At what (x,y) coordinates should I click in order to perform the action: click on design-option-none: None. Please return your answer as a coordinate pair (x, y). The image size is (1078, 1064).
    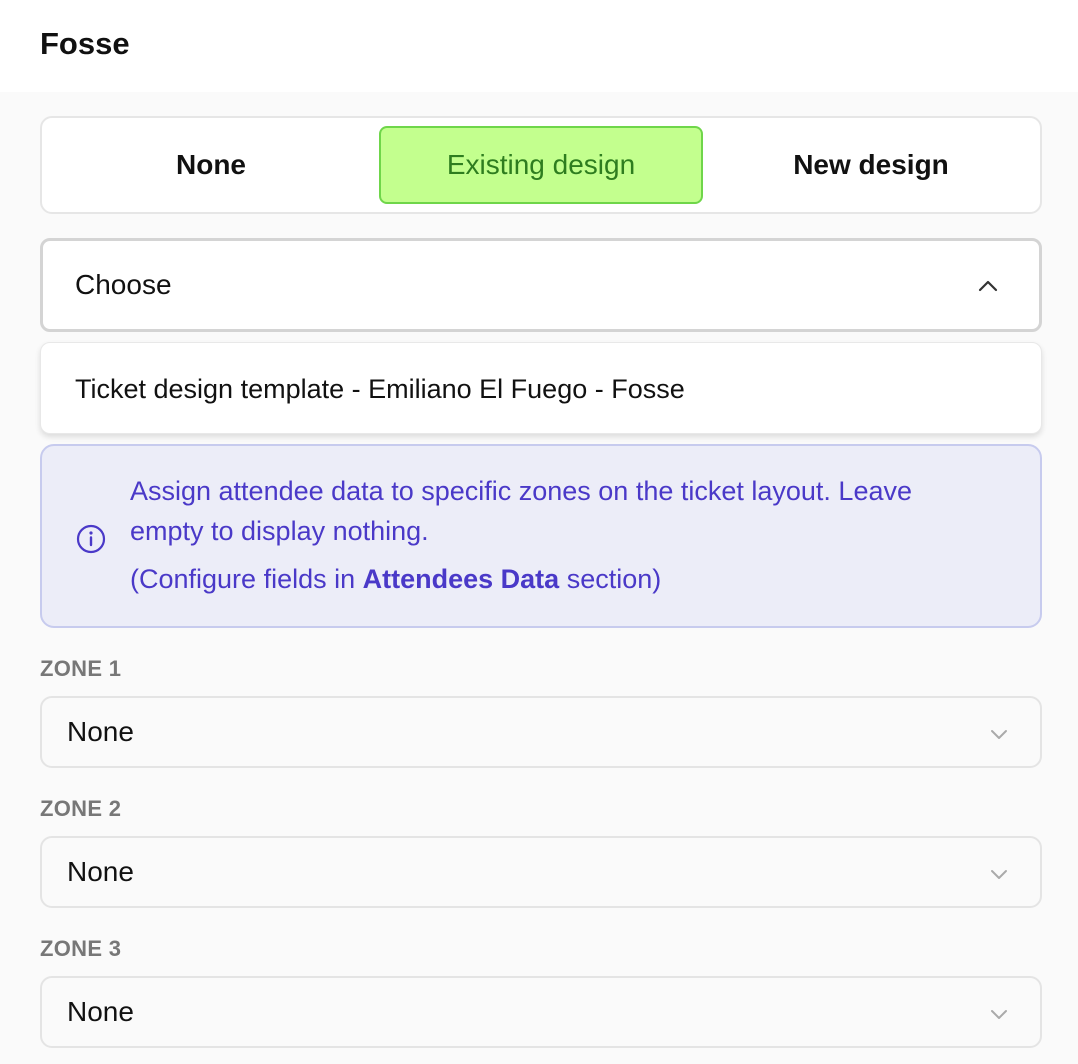
    Looking at the image, I should click on (211, 165).